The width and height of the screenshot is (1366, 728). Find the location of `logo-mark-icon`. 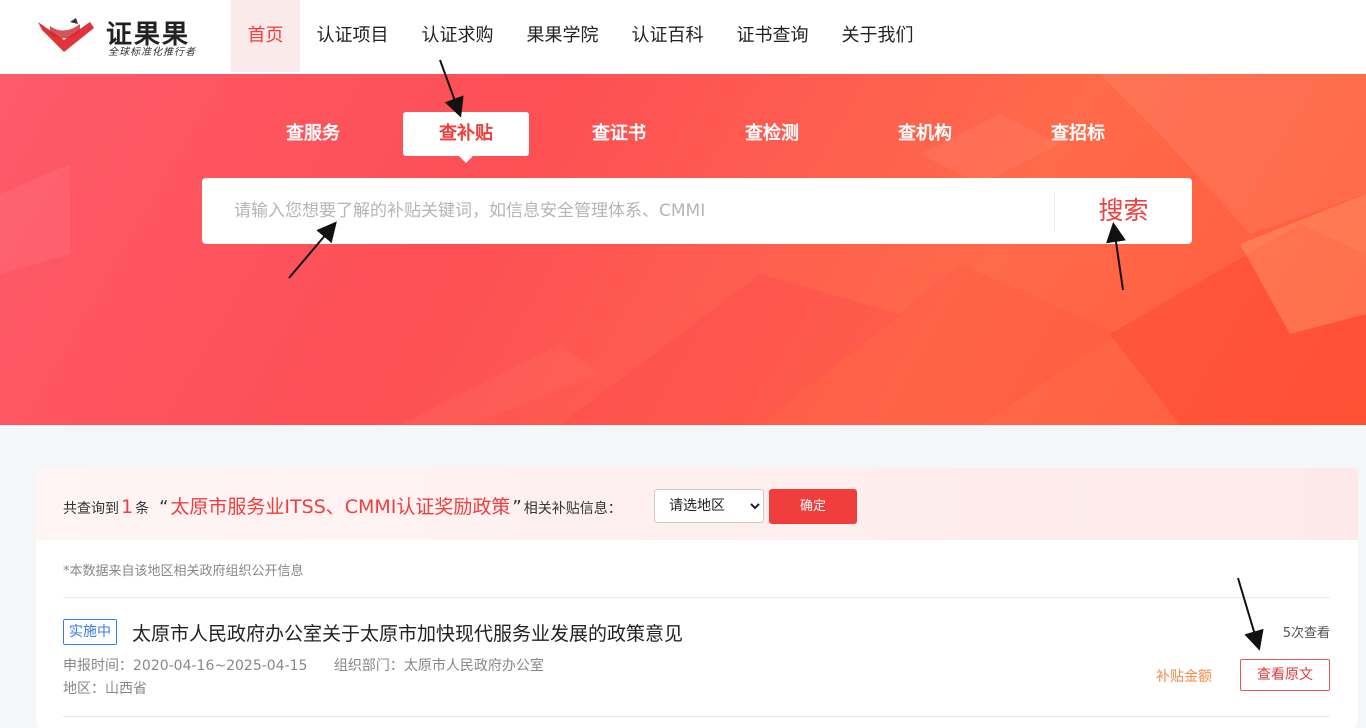

logo-mark-icon is located at coordinates (66, 35).